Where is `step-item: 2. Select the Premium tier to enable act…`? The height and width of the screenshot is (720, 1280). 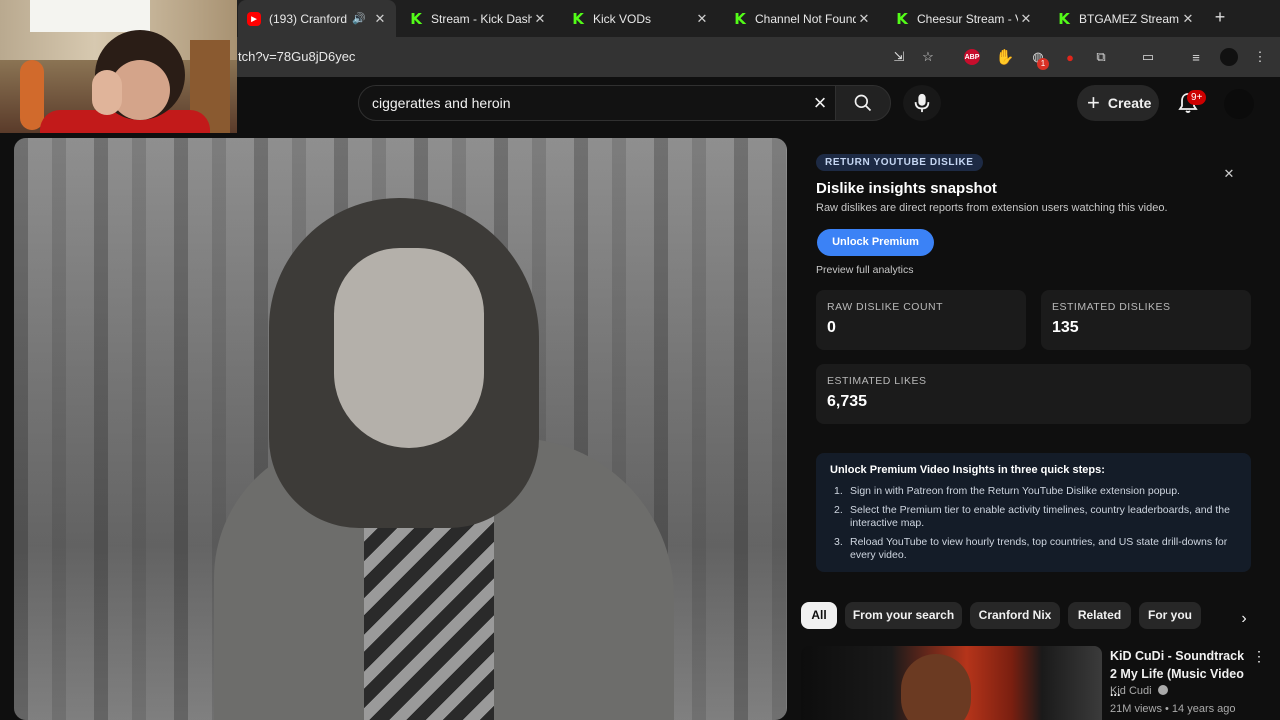
step-item: 2. Select the Premium tier to enable act… is located at coordinates (1034, 517).